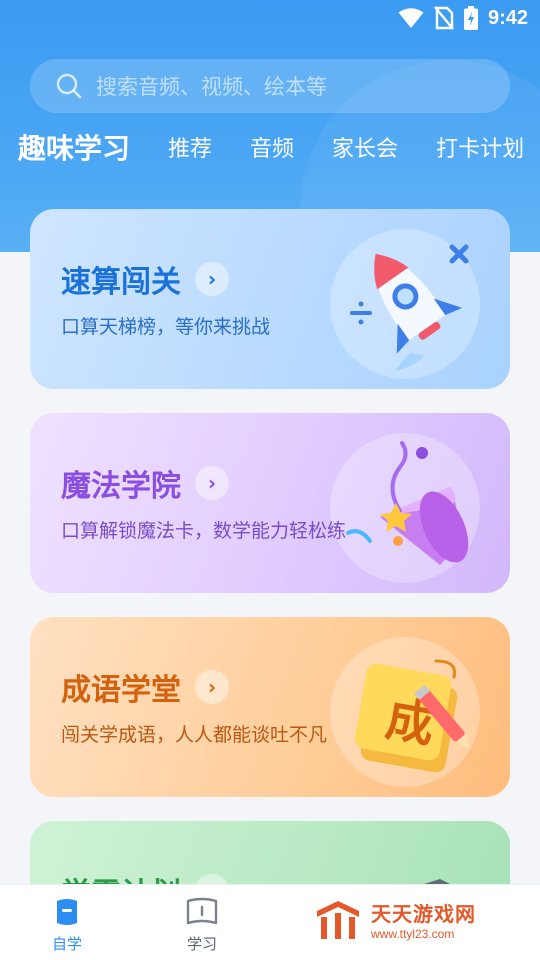 Image resolution: width=540 pixels, height=960 pixels. Describe the element at coordinates (66, 944) in the screenshot. I see `nav-label: 自学` at that location.